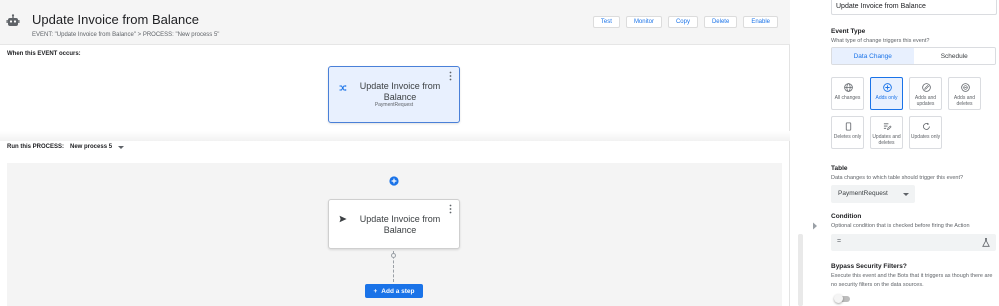 The width and height of the screenshot is (999, 306). I want to click on tab-data-change: Data Change, so click(873, 56).